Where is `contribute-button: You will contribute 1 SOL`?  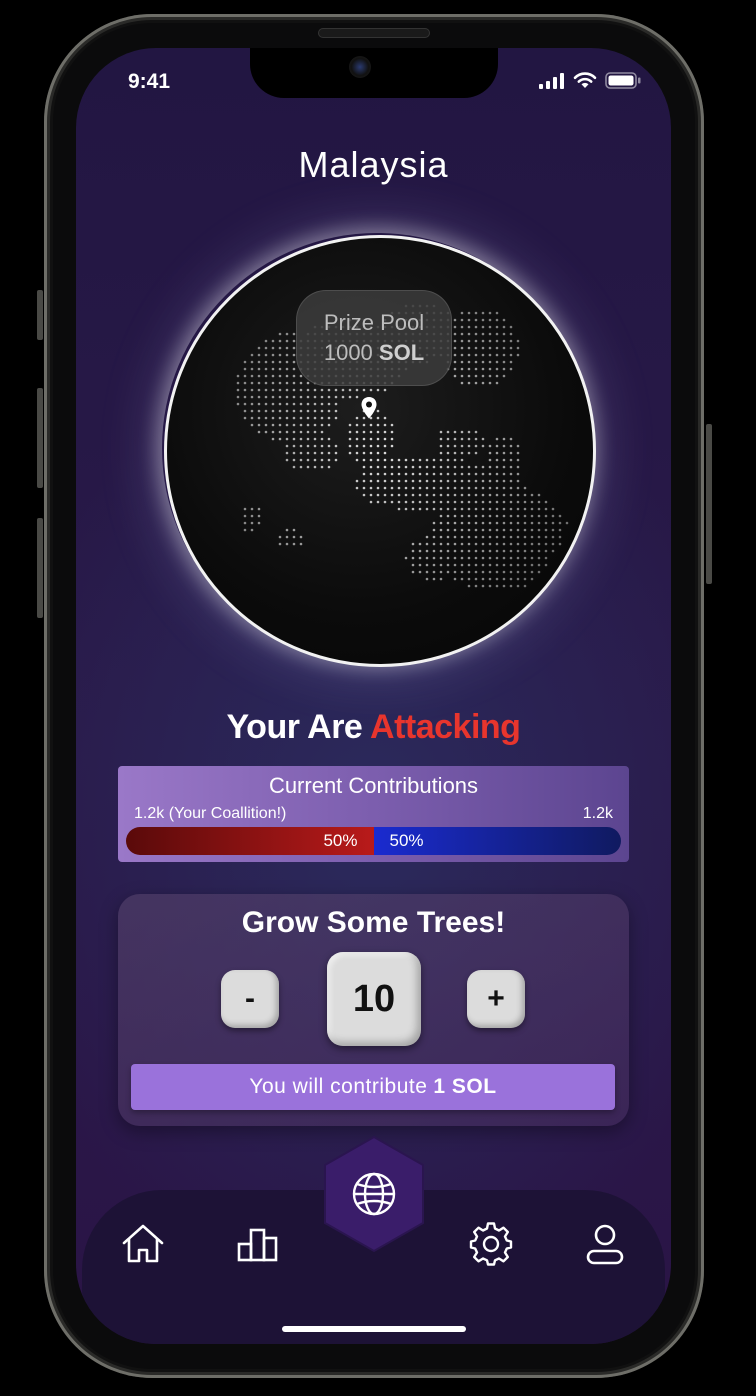
contribute-button: You will contribute 1 SOL is located at coordinates (373, 1087).